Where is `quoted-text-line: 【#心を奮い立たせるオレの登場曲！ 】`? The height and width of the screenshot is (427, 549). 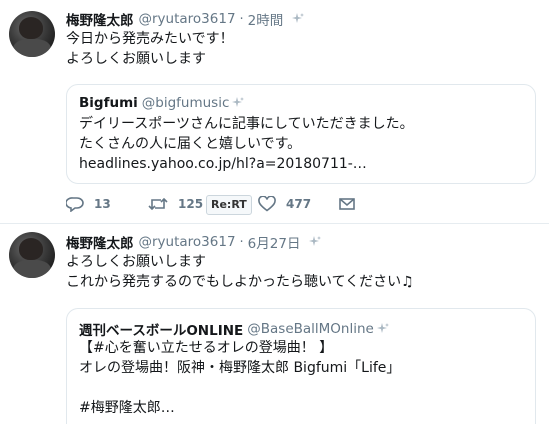
quoted-text-line: 【#心を奮い立たせるオレの登場曲！ 】 is located at coordinates (206, 348).